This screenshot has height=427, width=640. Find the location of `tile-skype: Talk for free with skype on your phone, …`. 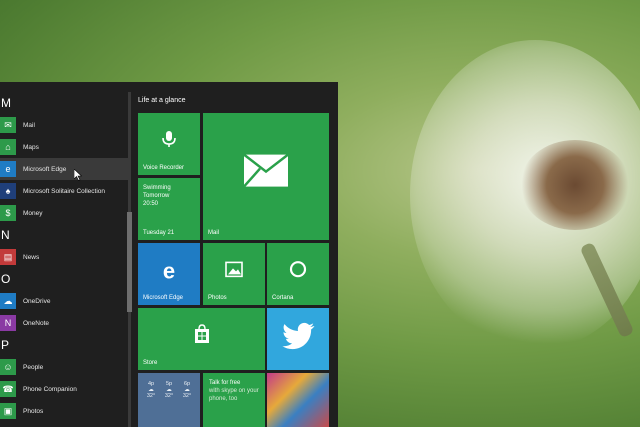

tile-skype: Talk for free with skype on your phone, … is located at coordinates (234, 400).